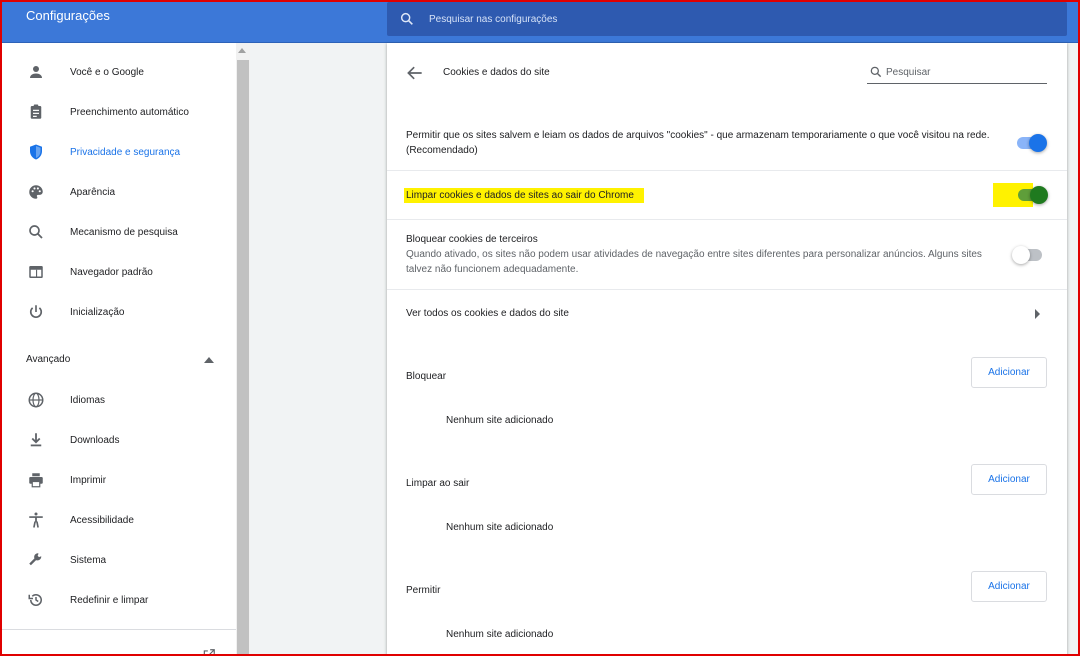 This screenshot has height=656, width=1080. Describe the element at coordinates (487, 313) in the screenshot. I see `see-all-cookies-link: Ver todos os cookies e dados do site` at that location.